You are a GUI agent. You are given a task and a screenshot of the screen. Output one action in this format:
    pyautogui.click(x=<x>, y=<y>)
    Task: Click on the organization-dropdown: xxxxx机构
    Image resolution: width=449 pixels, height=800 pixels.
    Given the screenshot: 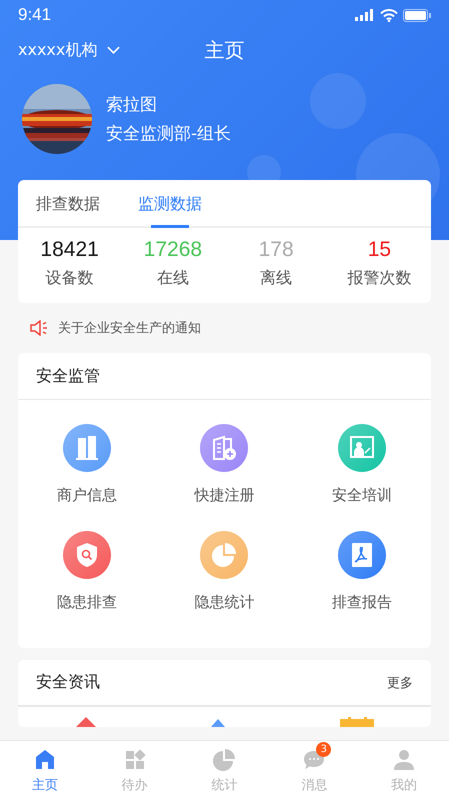 What is the action you would take?
    pyautogui.click(x=69, y=50)
    